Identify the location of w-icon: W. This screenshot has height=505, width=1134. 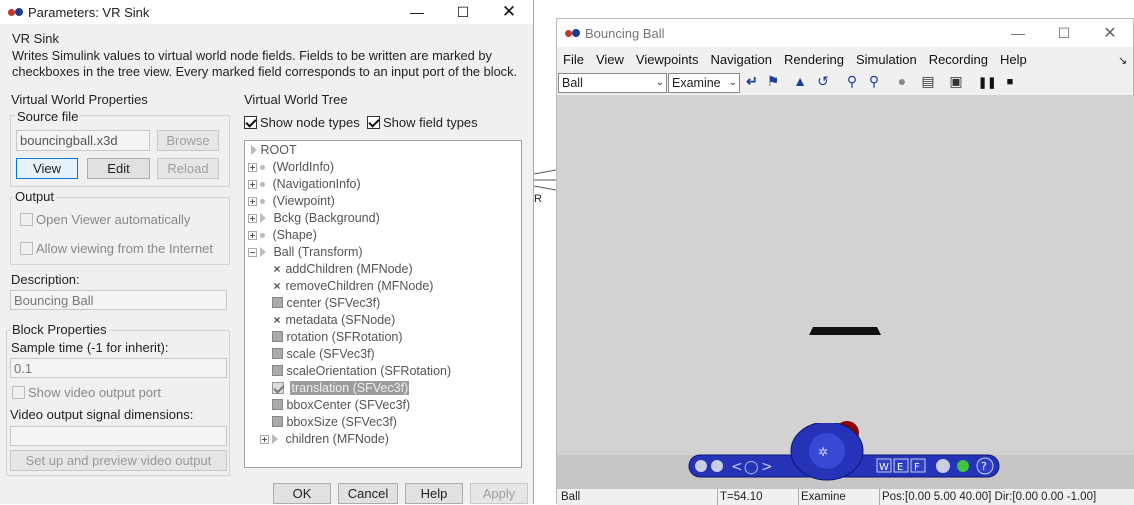
(884, 467).